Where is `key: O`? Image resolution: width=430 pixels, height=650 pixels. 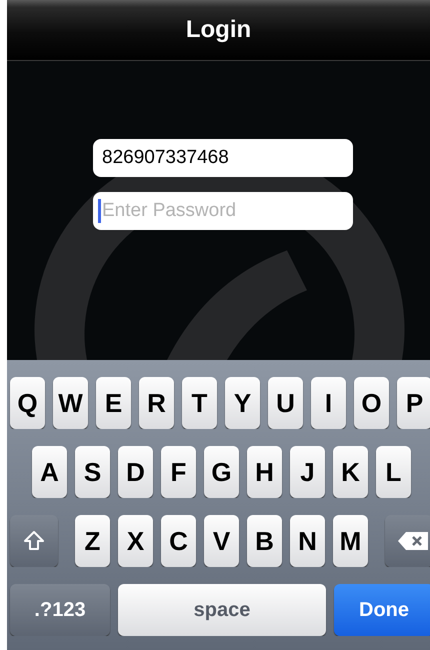 key: O is located at coordinates (371, 403).